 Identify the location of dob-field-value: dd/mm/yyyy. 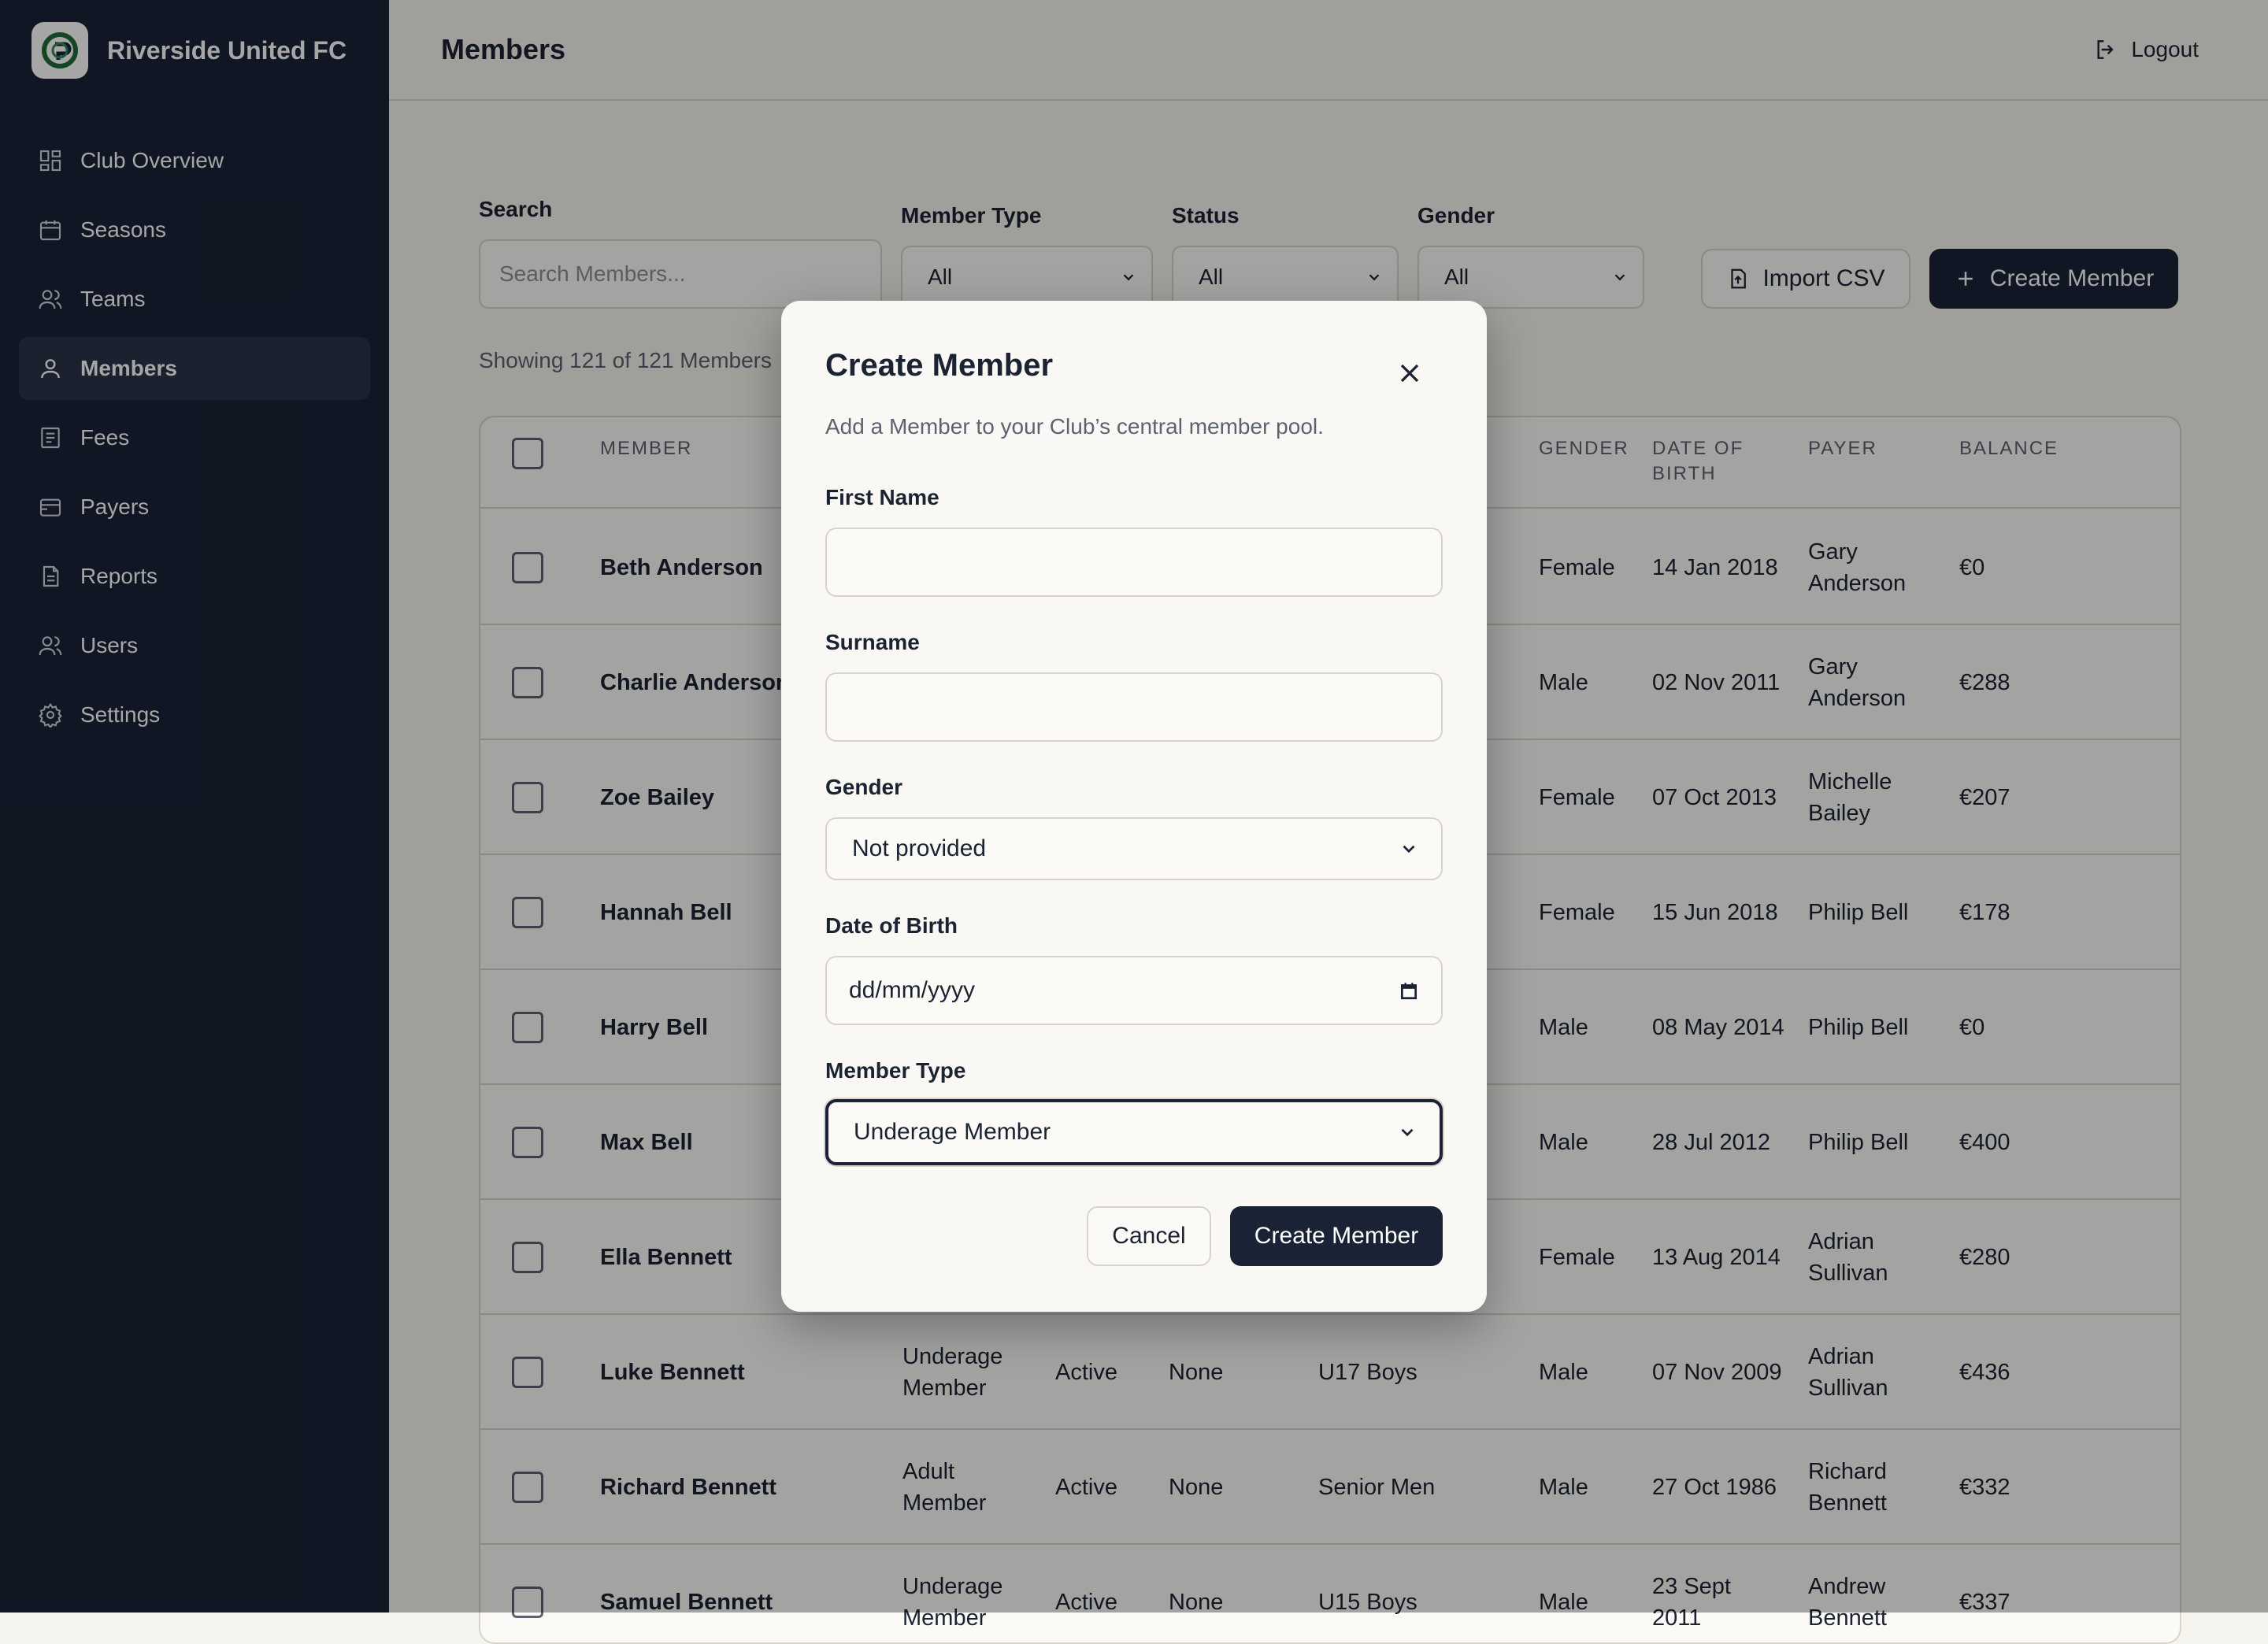
(912, 990).